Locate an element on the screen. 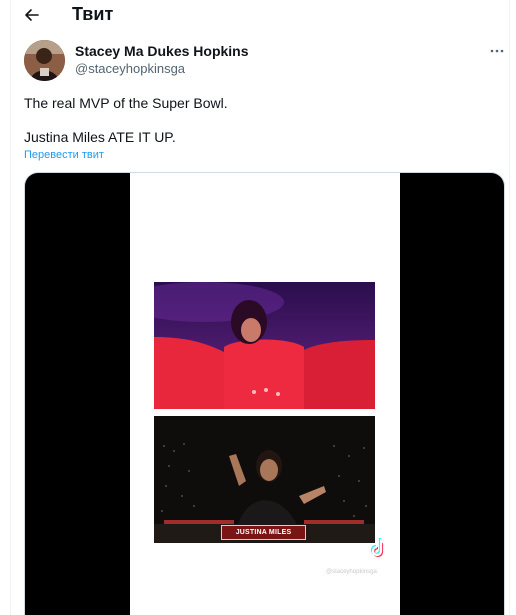 The image size is (516, 615). more-icon is located at coordinates (497, 51).